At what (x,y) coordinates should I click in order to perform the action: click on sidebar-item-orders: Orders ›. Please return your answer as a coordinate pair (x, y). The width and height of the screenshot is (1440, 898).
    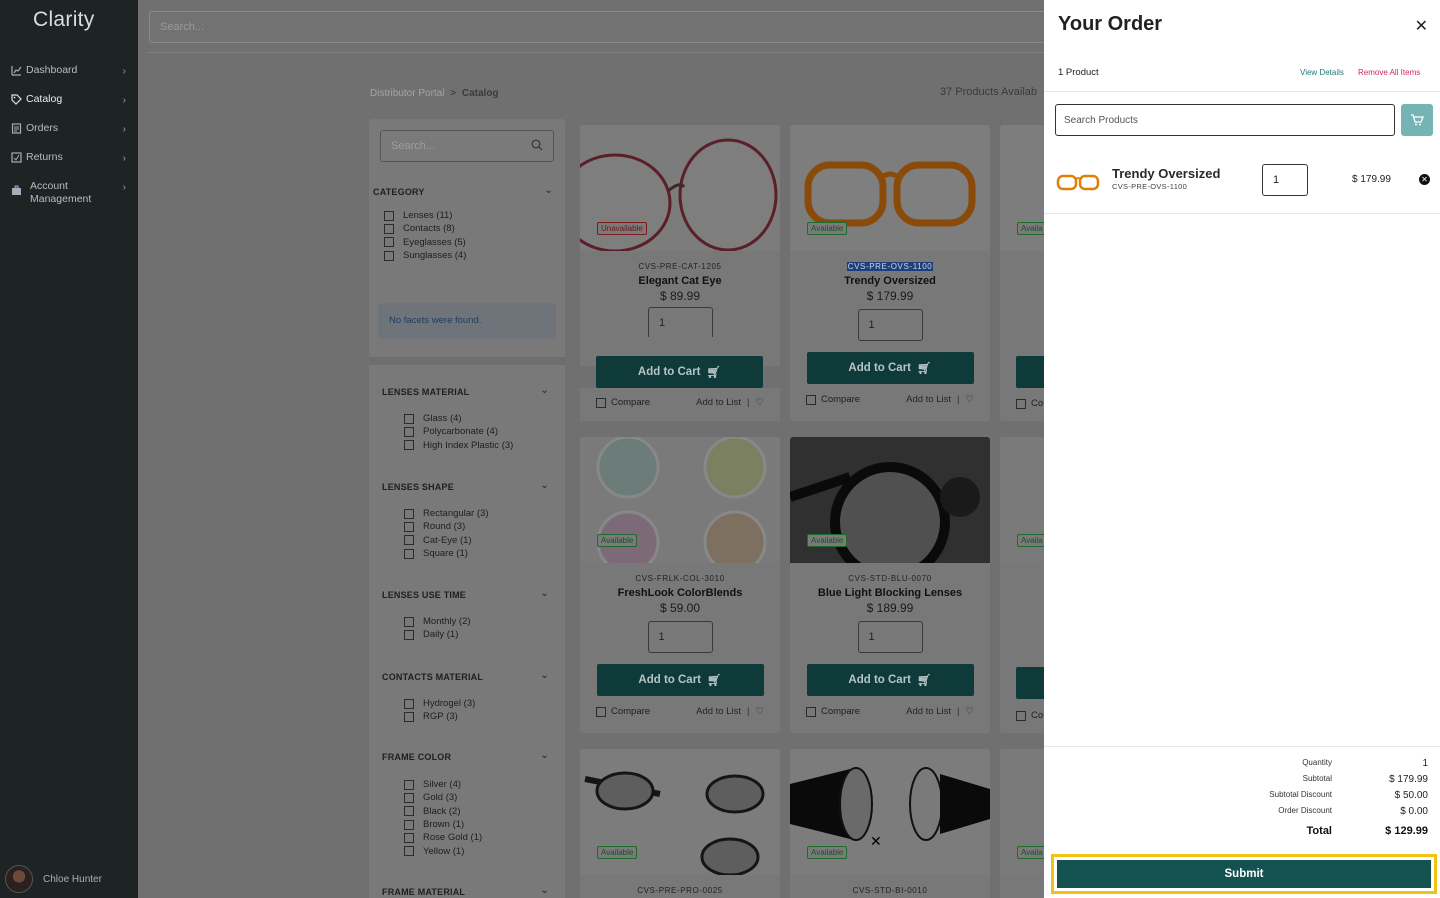
    Looking at the image, I should click on (69, 134).